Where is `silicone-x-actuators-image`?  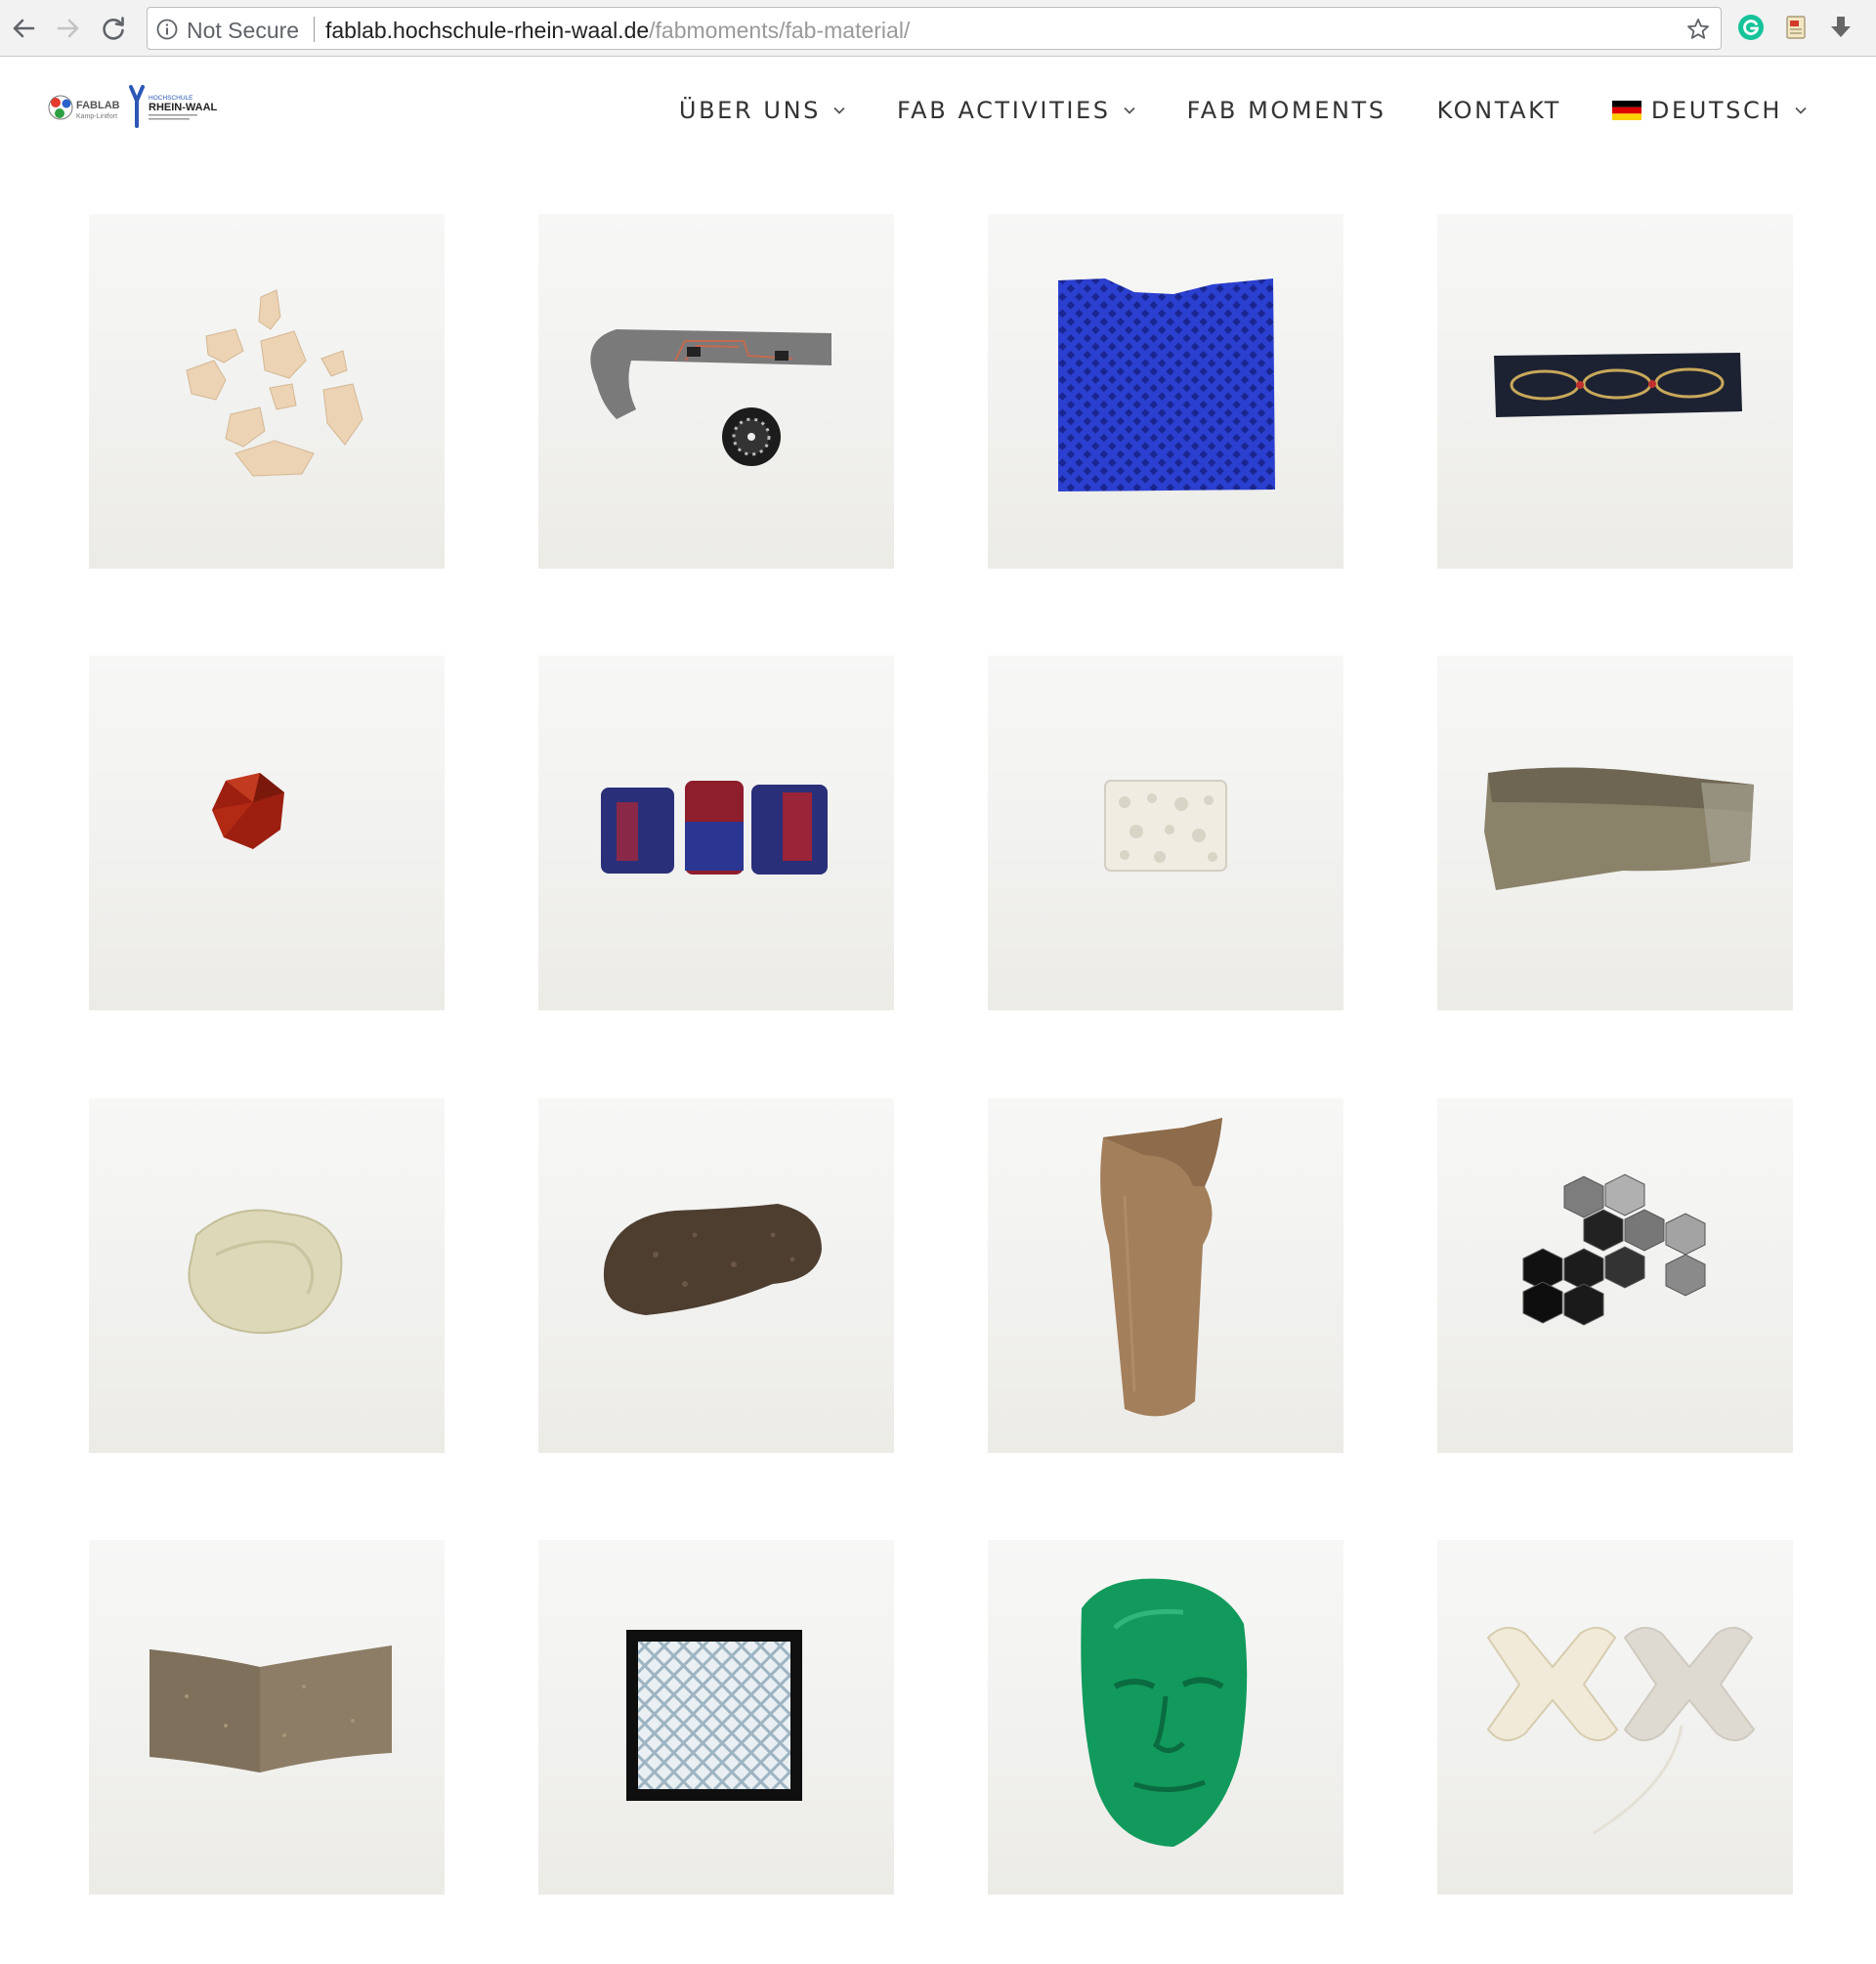
silicone-x-actuators-image is located at coordinates (1621, 1731).